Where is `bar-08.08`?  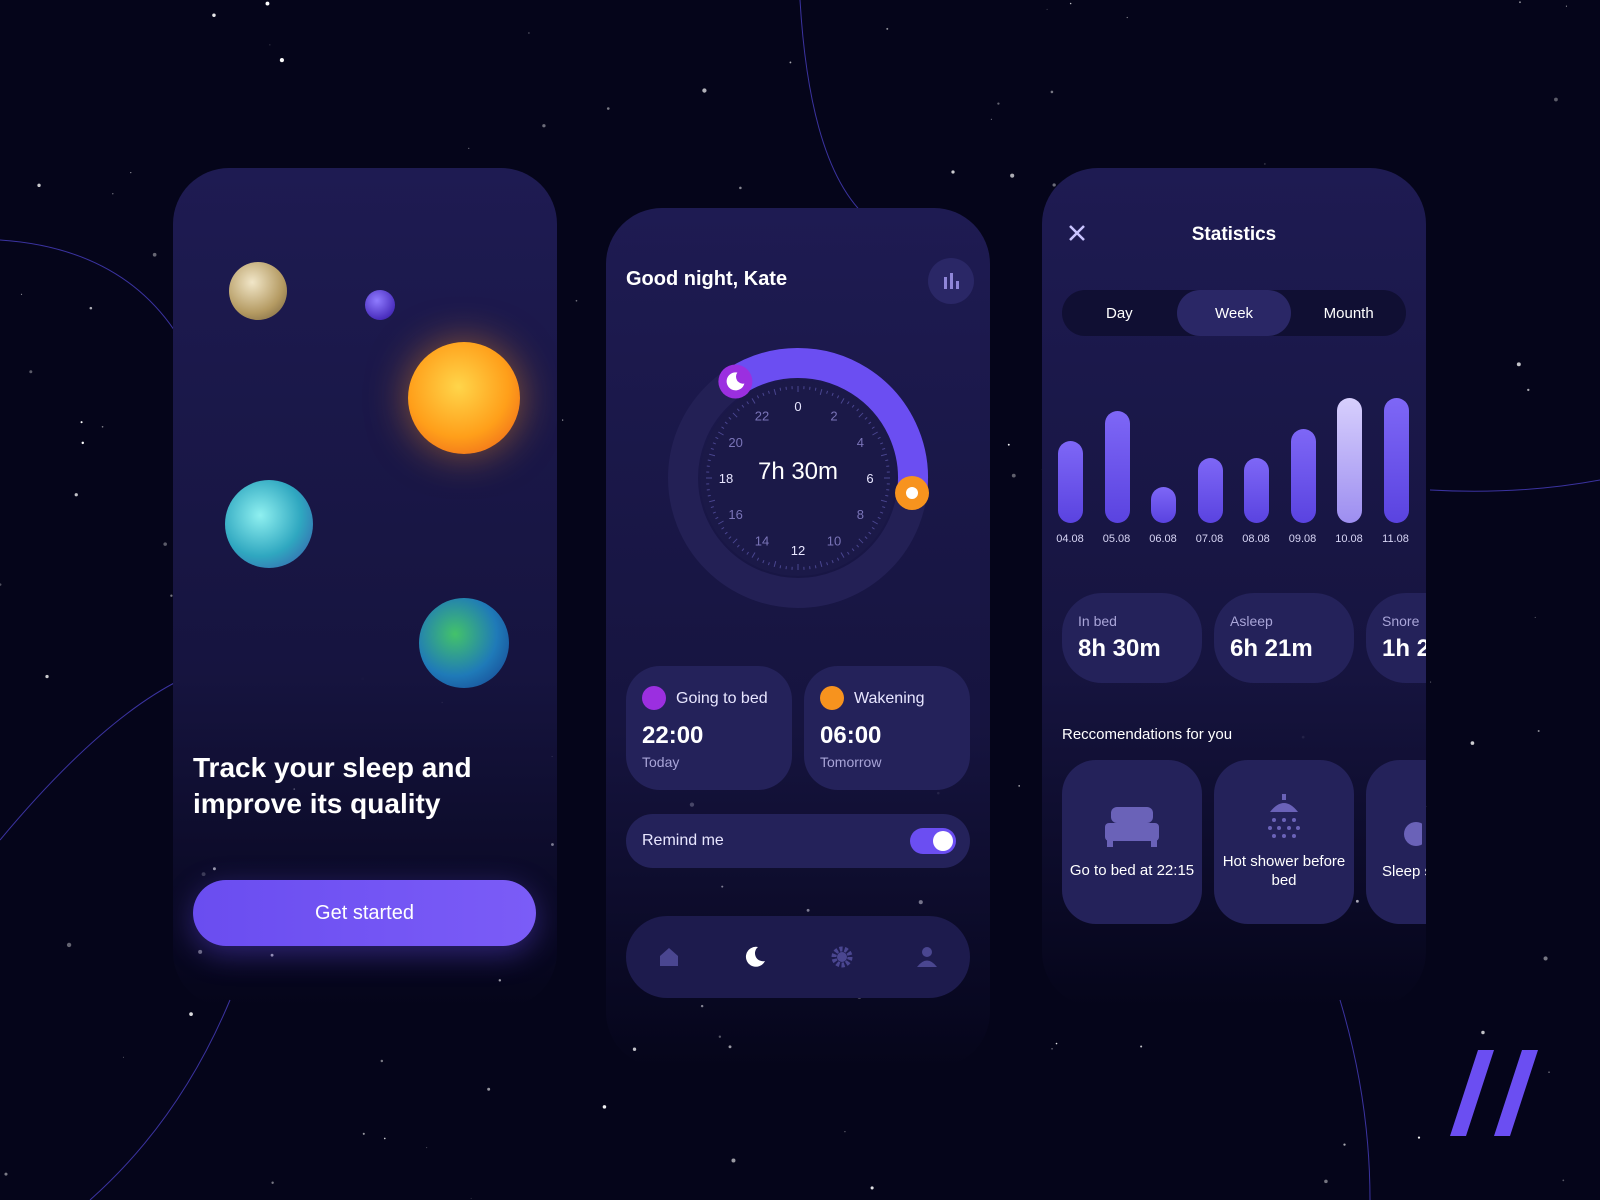
bar-08.08 is located at coordinates (1256, 490).